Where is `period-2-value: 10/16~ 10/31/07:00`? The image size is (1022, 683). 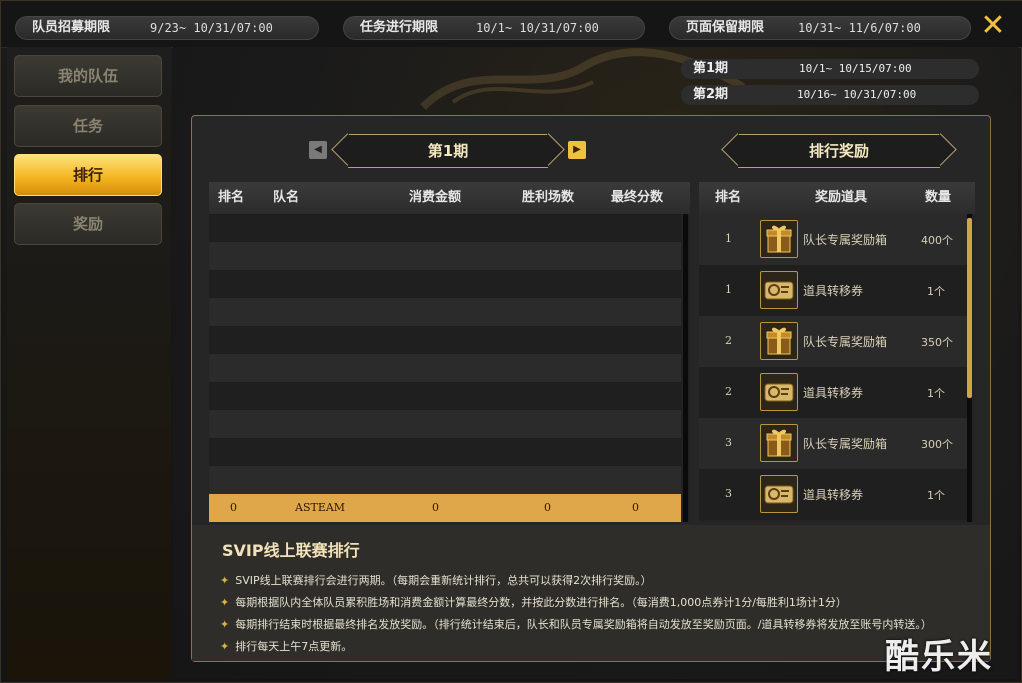
period-2-value: 10/16~ 10/31/07:00 is located at coordinates (857, 94).